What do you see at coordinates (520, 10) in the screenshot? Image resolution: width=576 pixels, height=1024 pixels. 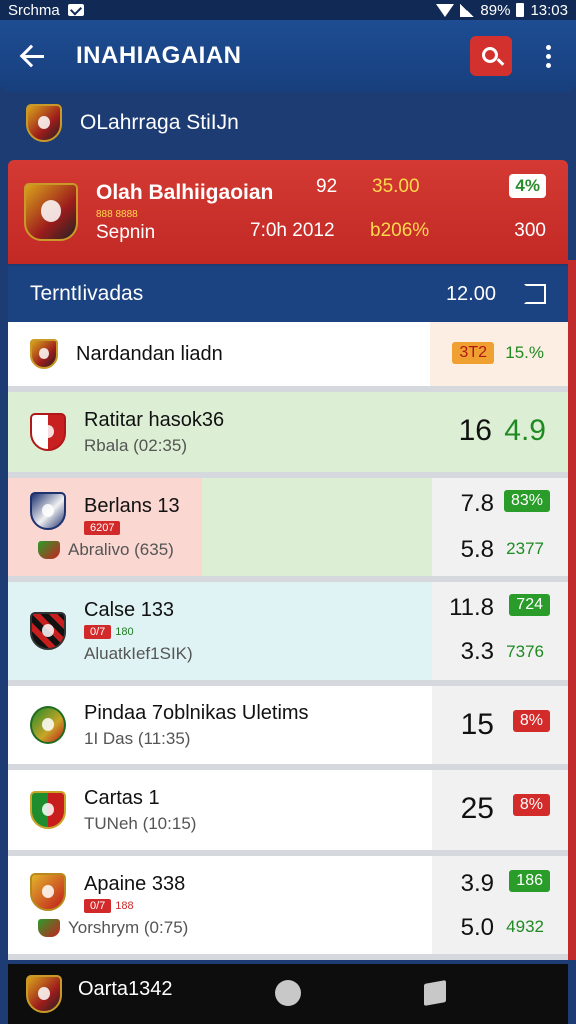 I see `battery-icon` at bounding box center [520, 10].